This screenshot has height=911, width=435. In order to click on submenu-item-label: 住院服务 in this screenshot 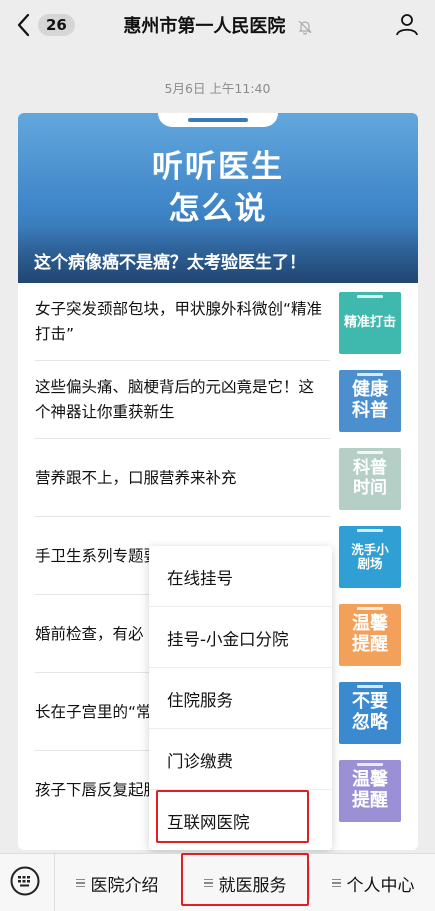, I will do `click(200, 700)`.